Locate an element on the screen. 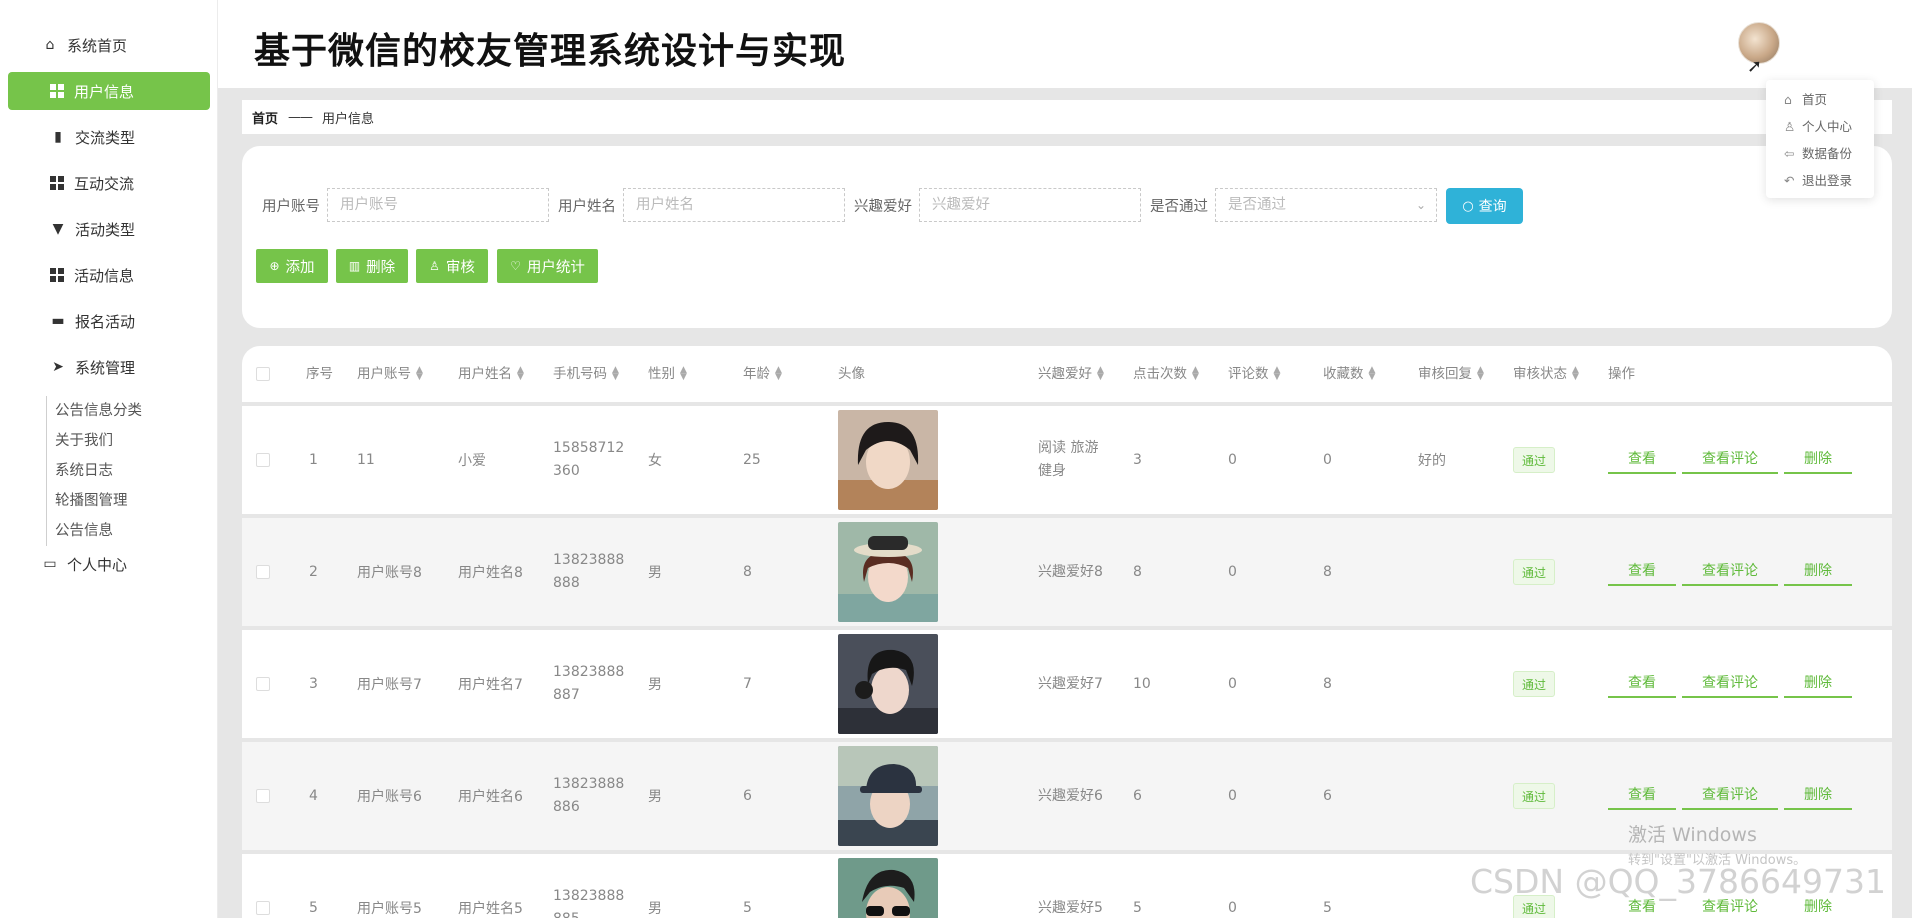 The image size is (1912, 918). account-search-input: 用户账号 is located at coordinates (438, 205).